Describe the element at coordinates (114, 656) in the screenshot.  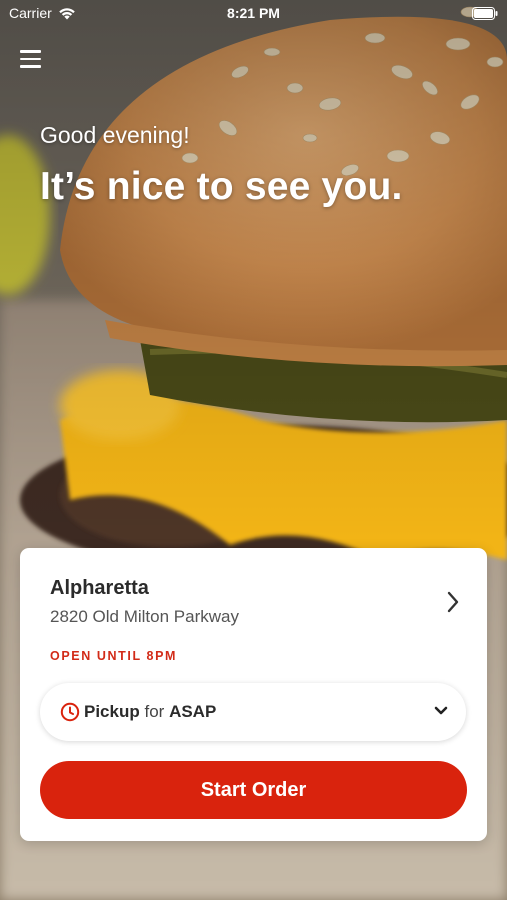
I see `store-hours-status: OPEN UNTIL 8PM` at that location.